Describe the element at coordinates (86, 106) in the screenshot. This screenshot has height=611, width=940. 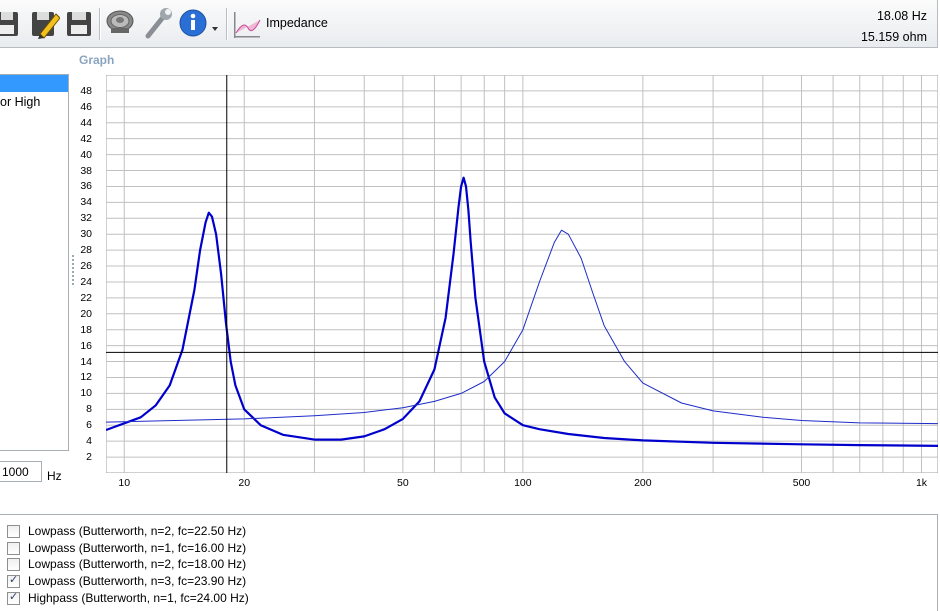
I see `y-tick-label: 46` at that location.